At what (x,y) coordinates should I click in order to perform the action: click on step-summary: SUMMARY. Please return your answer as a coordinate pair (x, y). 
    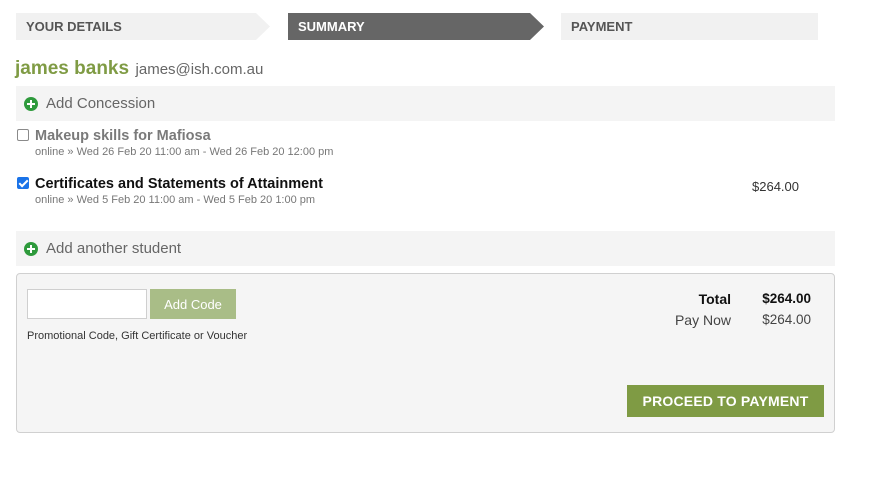
    Looking at the image, I should click on (416, 26).